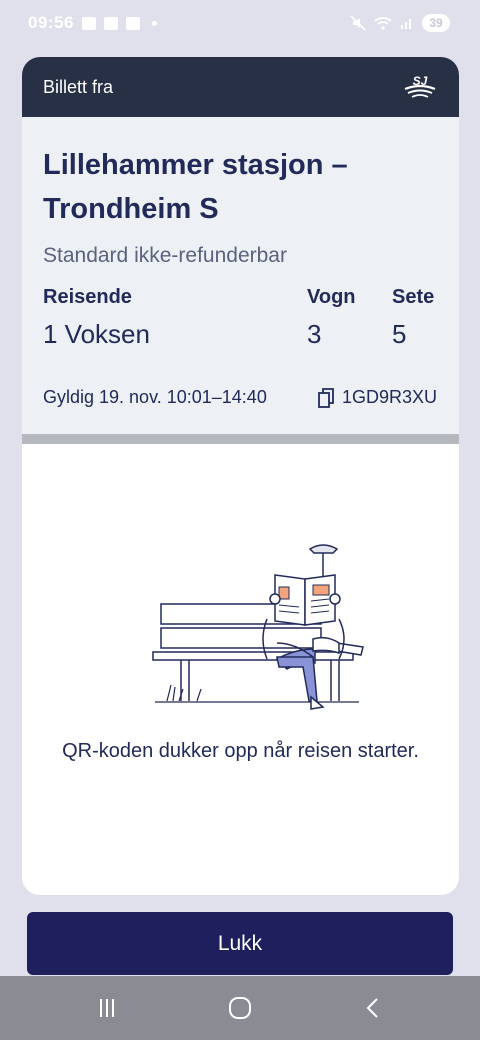  I want to click on travelers-value: 1 Voksen, so click(96, 334).